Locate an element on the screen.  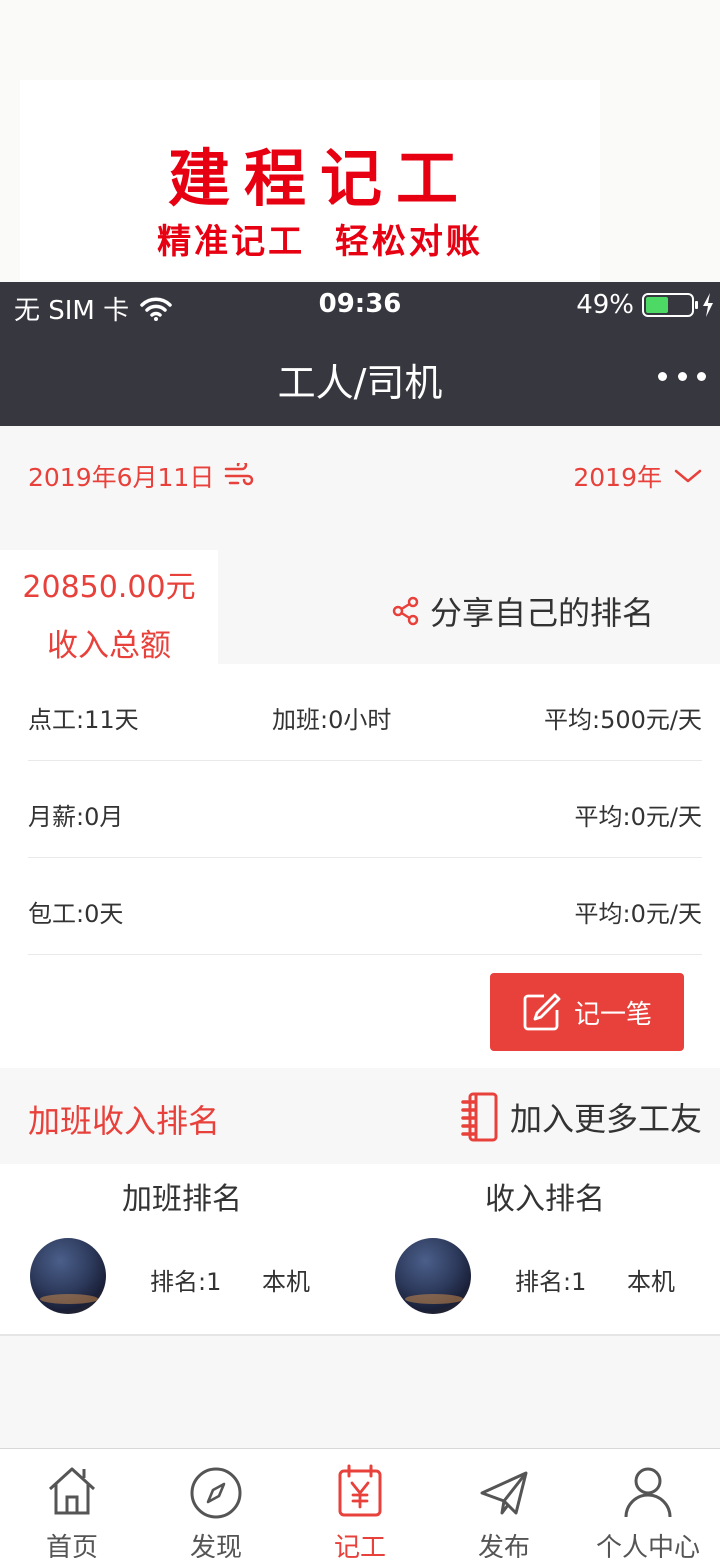
calendar-yen-icon is located at coordinates (360, 1490).